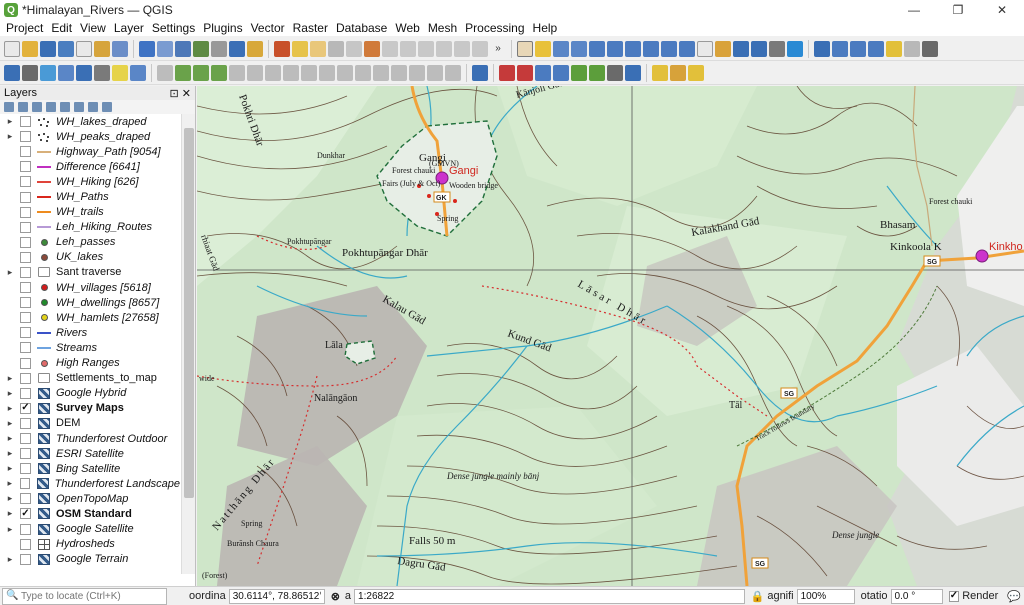 The height and width of the screenshot is (605, 1024). What do you see at coordinates (90, 347) in the screenshot?
I see `layer-row: Streams` at bounding box center [90, 347].